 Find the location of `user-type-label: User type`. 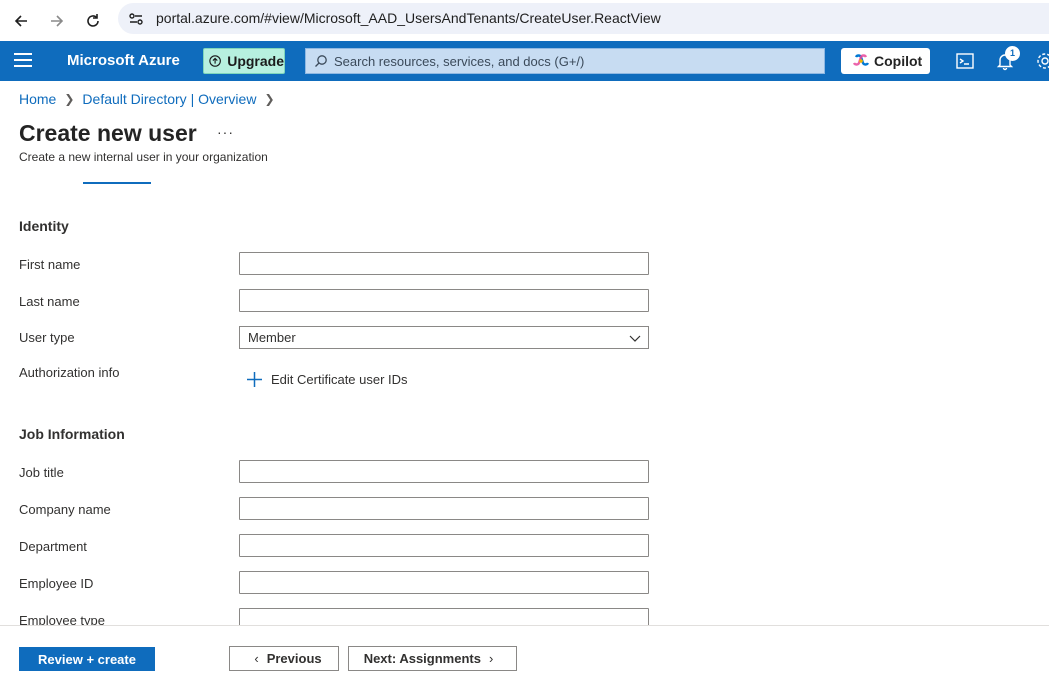

user-type-label: User type is located at coordinates (47, 337).